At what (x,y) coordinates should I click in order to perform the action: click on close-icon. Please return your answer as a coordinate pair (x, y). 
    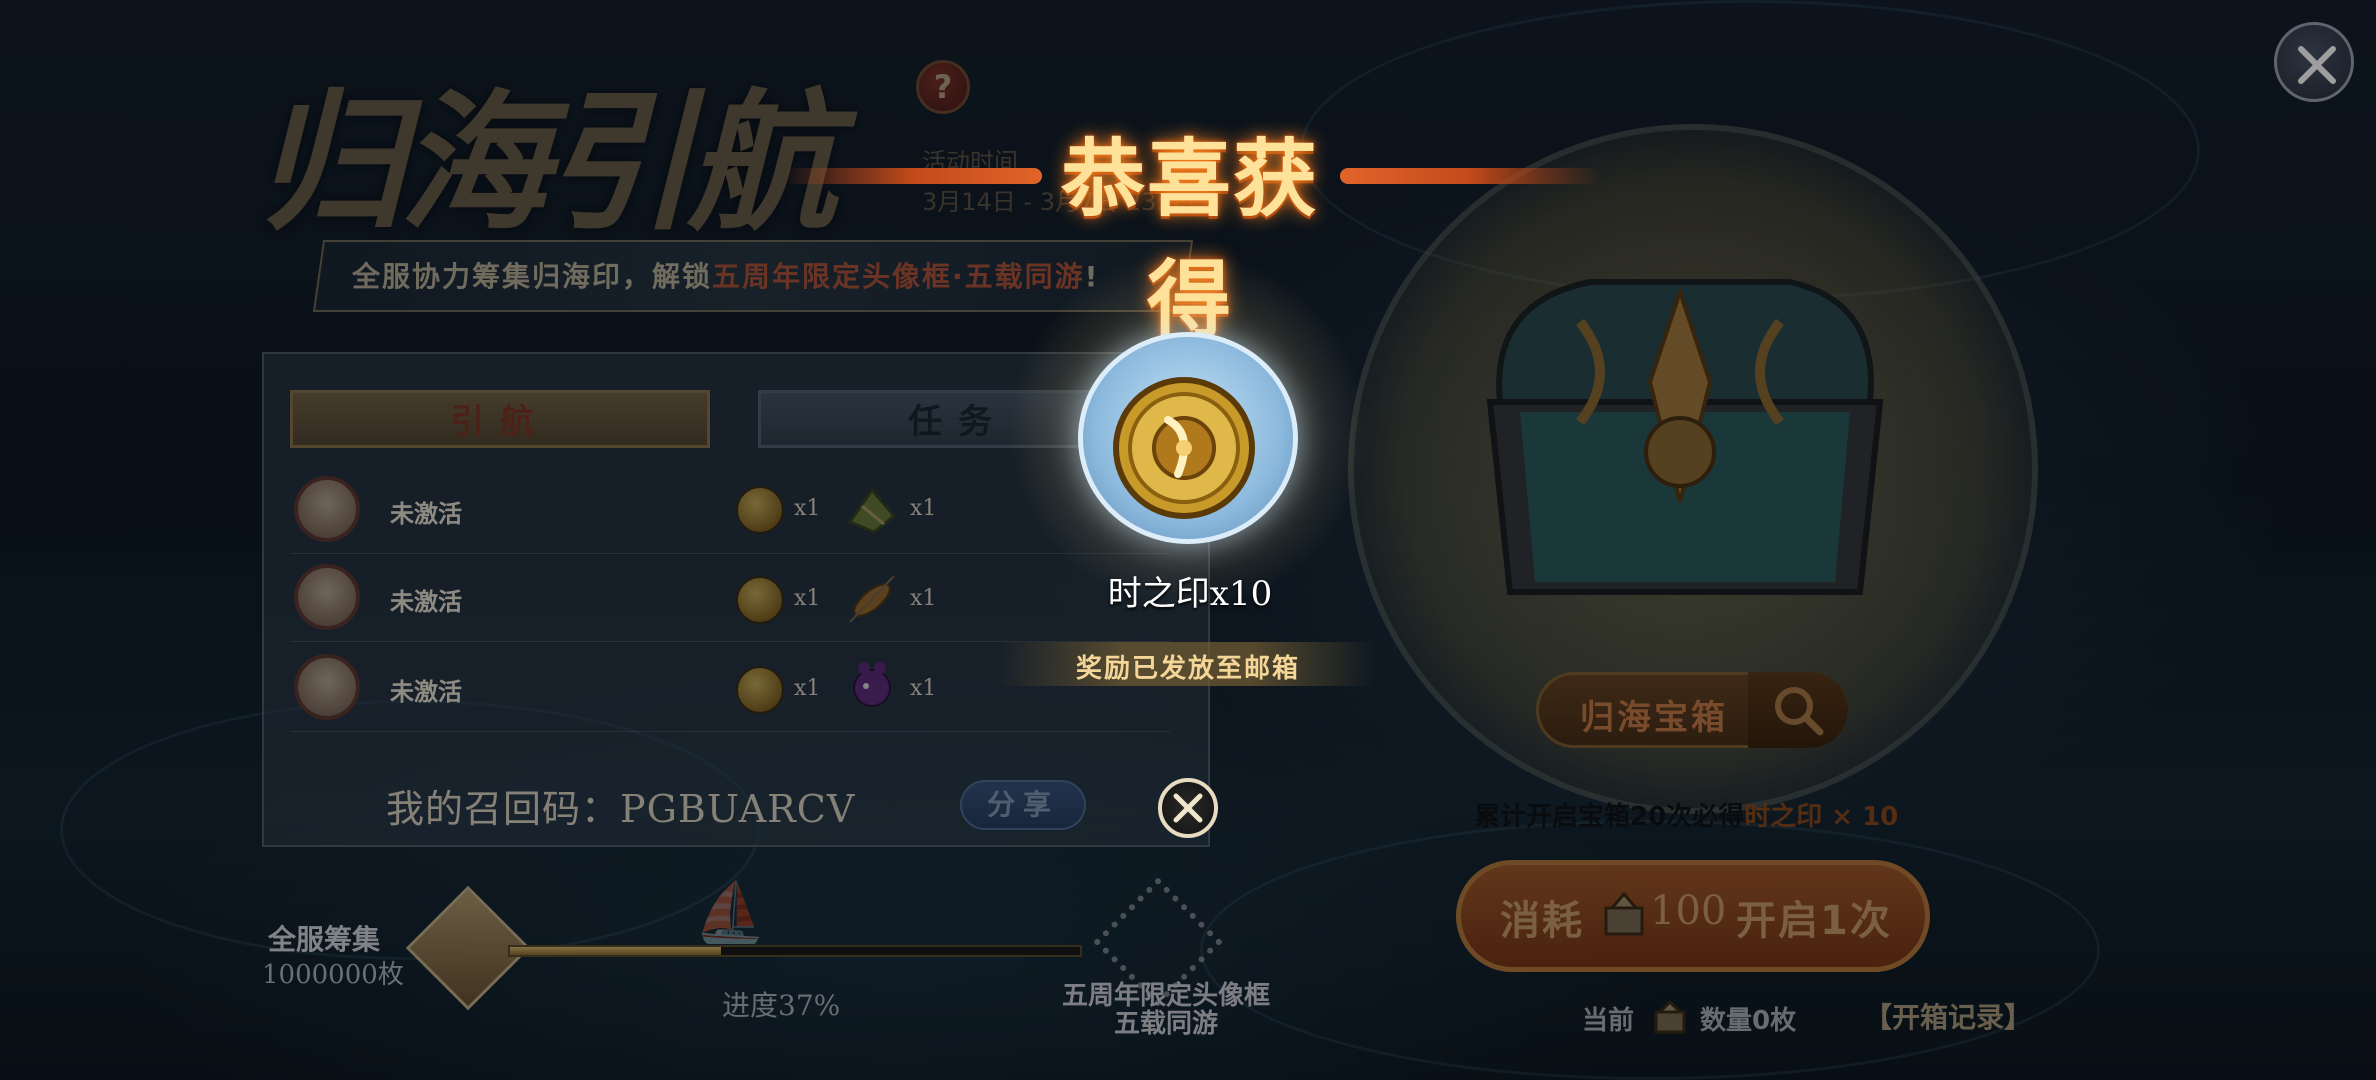
    Looking at the image, I should click on (1188, 808).